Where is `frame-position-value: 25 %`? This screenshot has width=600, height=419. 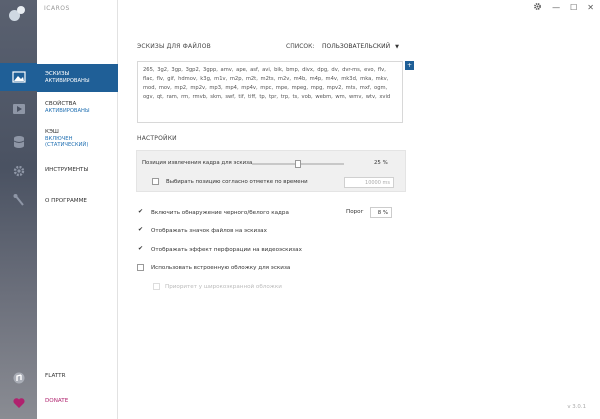
frame-position-value: 25 % is located at coordinates (381, 163).